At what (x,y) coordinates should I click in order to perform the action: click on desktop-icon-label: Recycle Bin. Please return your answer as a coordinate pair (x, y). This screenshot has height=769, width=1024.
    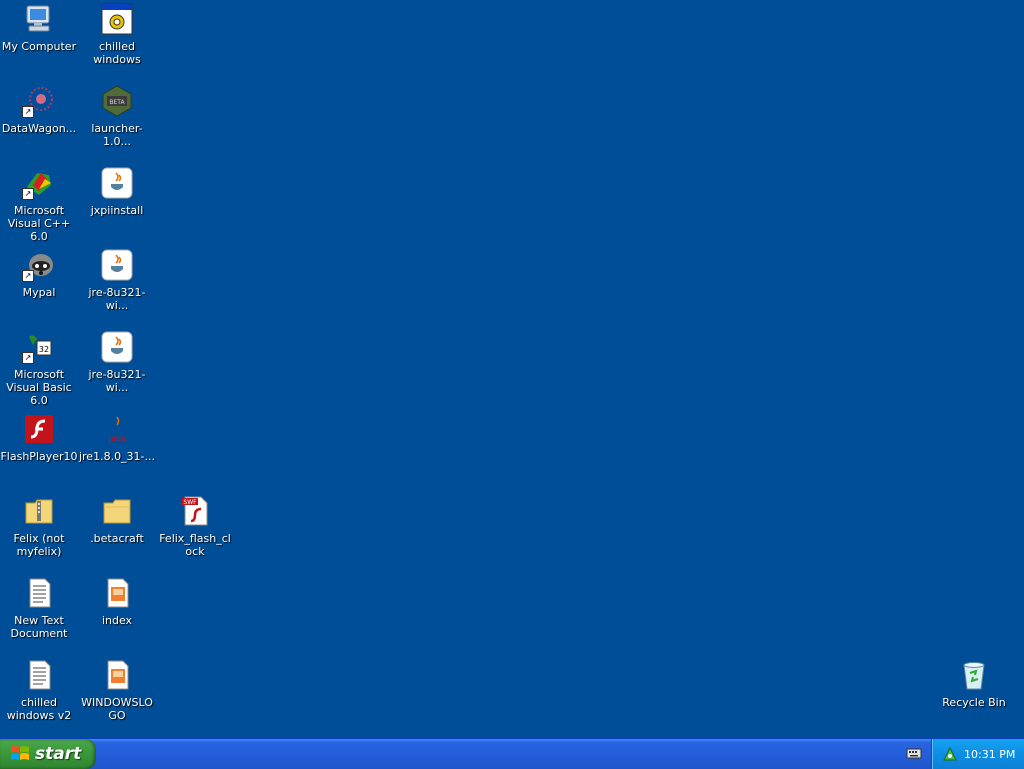
    Looking at the image, I should click on (974, 702).